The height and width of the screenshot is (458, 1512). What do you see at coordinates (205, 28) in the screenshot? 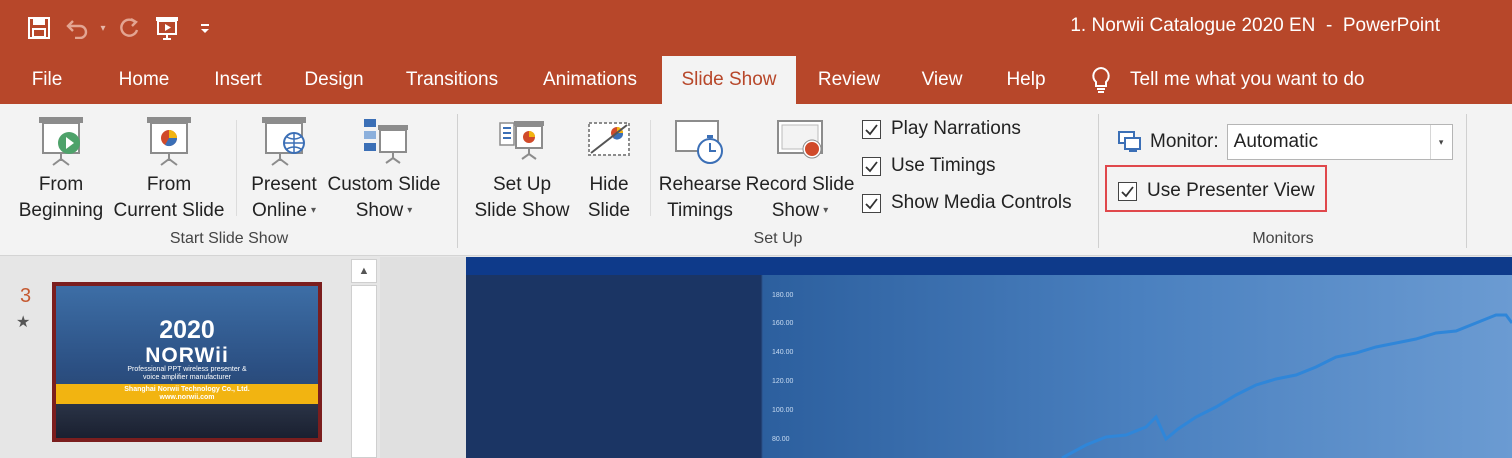
I see `customize-qat-icon` at bounding box center [205, 28].